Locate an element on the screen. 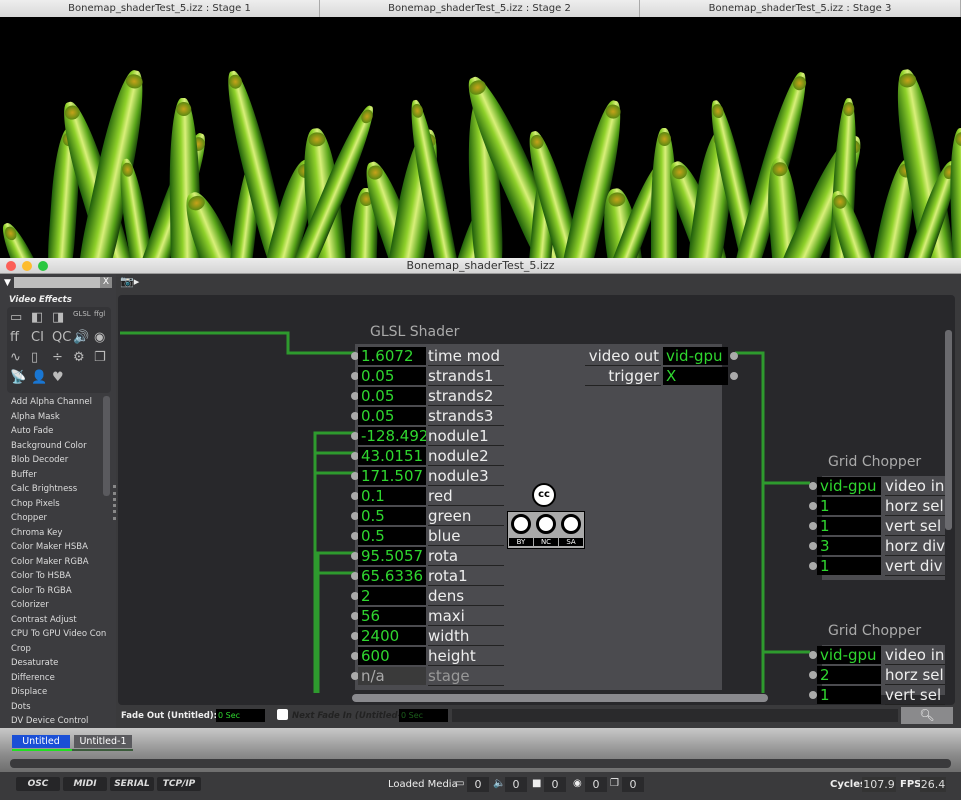  output-value-field: vid-gpu is located at coordinates (695, 356).